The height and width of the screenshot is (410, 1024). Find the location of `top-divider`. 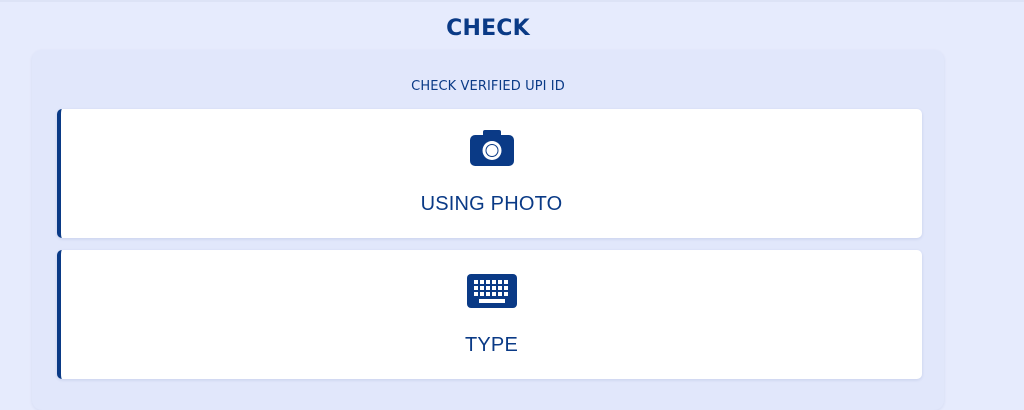

top-divider is located at coordinates (512, 1).